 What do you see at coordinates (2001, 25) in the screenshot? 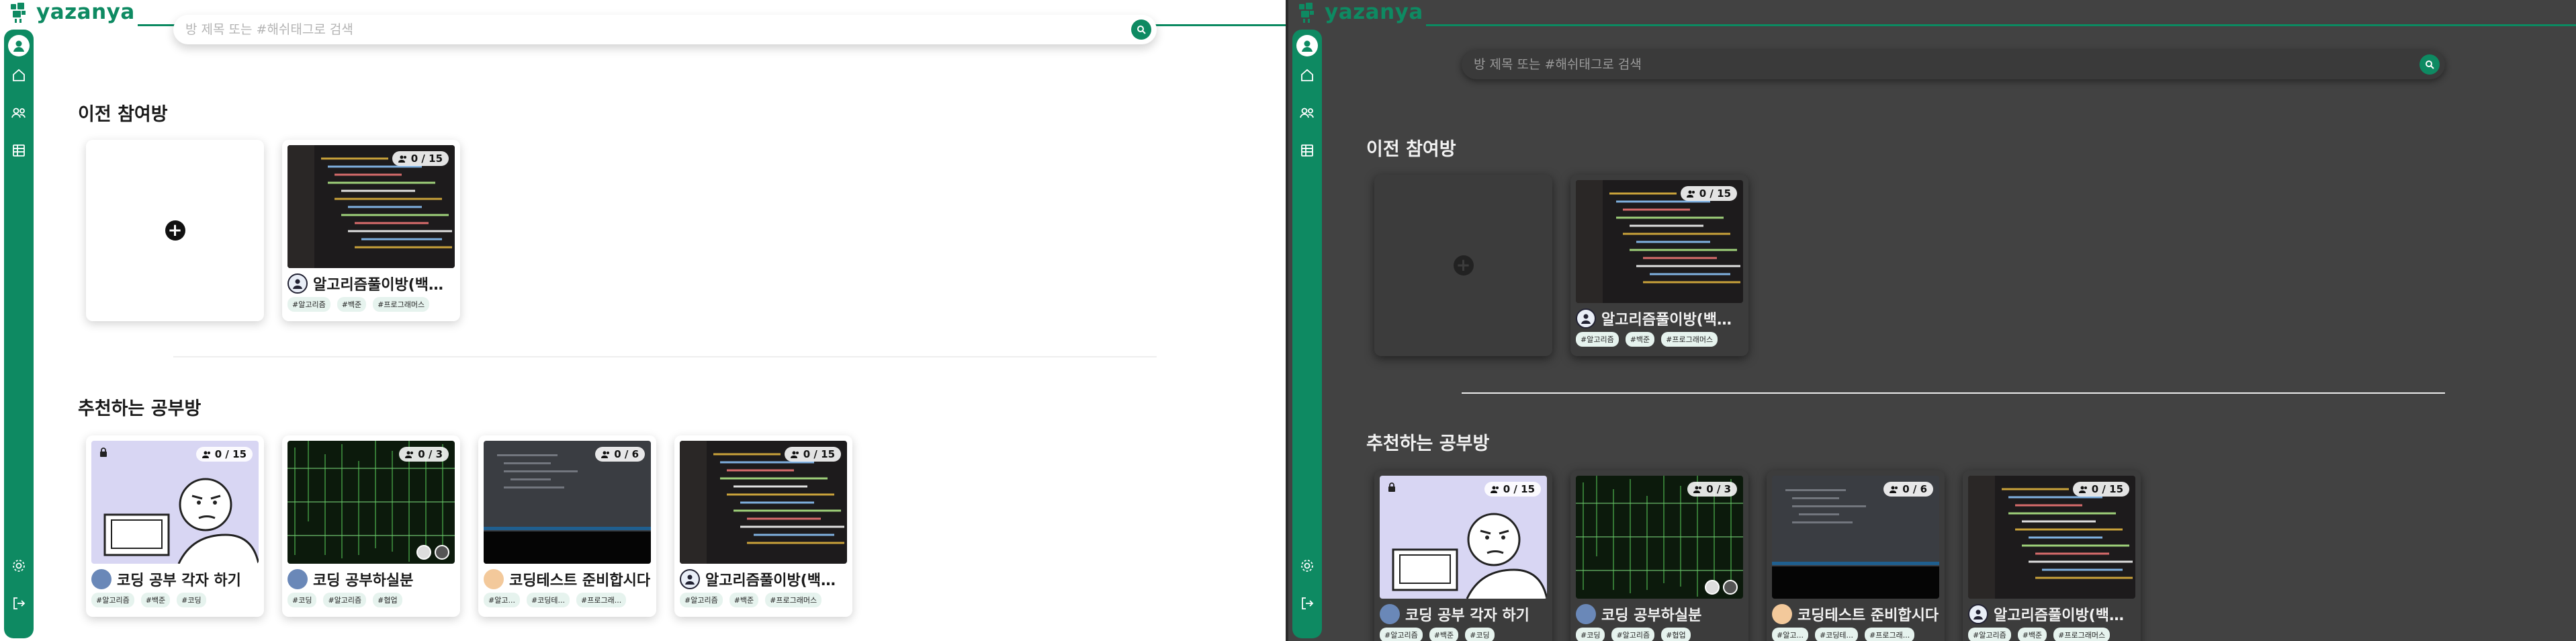
I see `top-divider` at bounding box center [2001, 25].